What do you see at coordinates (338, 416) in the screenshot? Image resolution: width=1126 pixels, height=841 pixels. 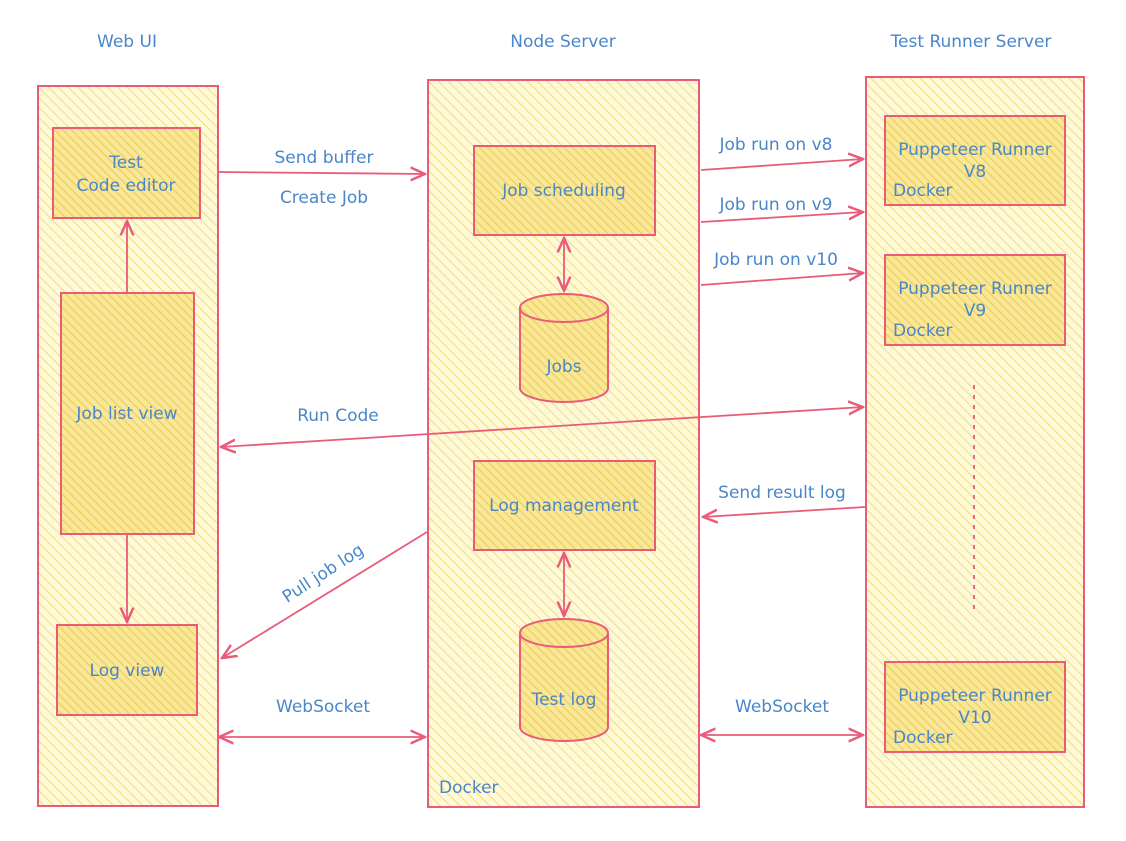 I see `run-code-label: Run Code` at bounding box center [338, 416].